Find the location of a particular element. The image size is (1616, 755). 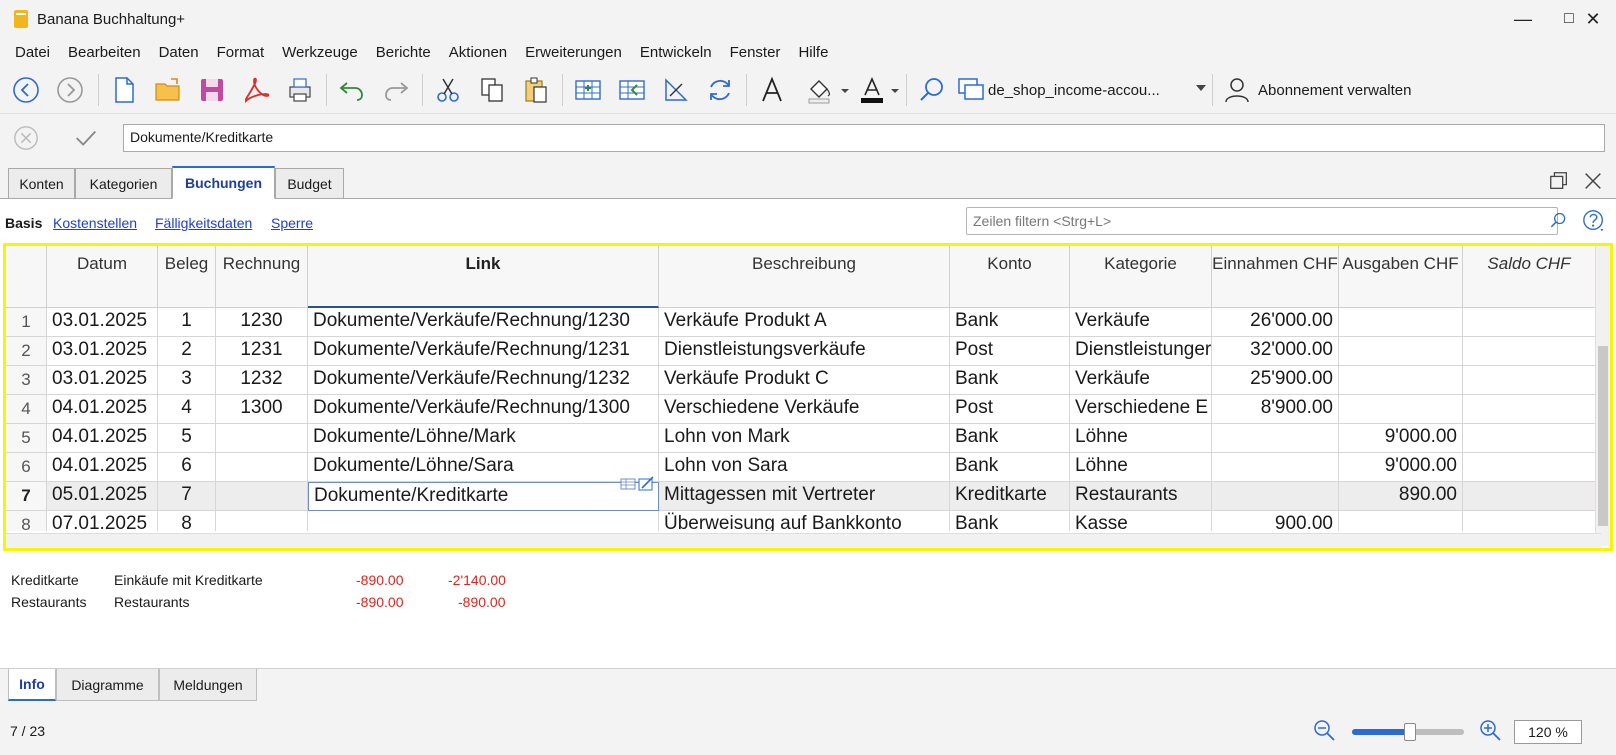

cell-konto: Post is located at coordinates (1010, 351).